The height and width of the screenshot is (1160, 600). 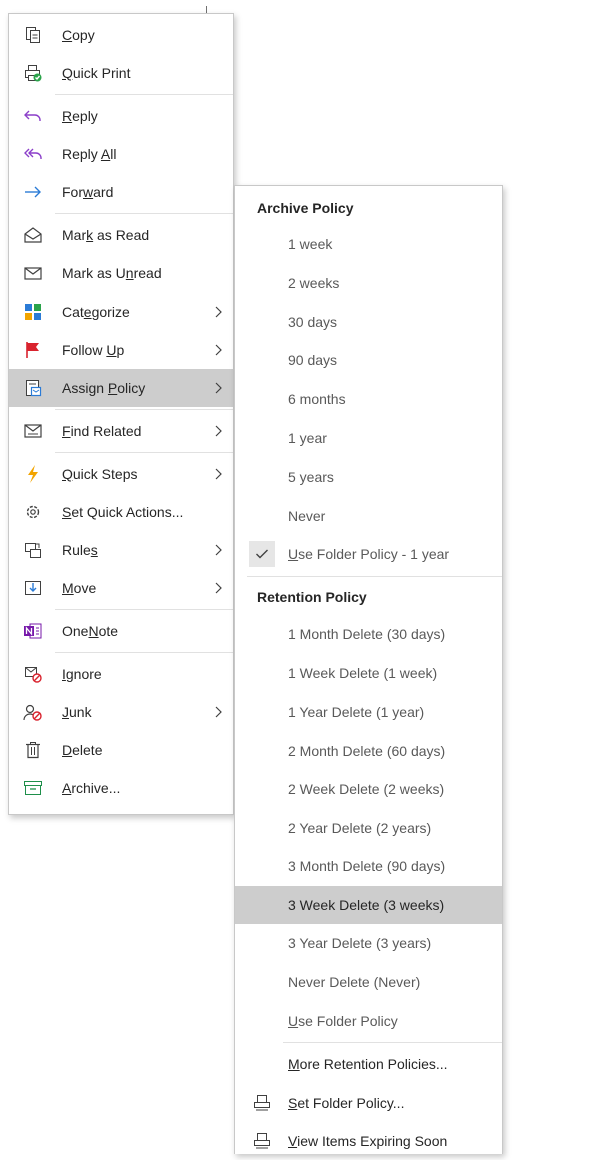 I want to click on archive-option: 2 weeks, so click(x=368, y=283).